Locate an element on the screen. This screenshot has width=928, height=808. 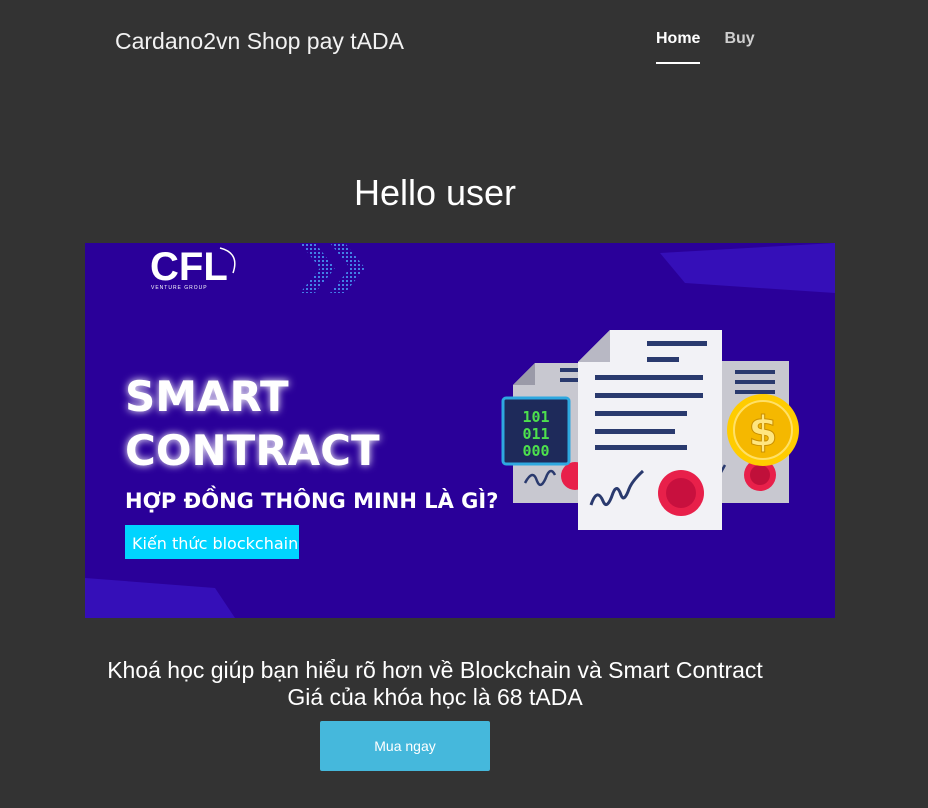
dollar-coin-icon: $ is located at coordinates (763, 430).